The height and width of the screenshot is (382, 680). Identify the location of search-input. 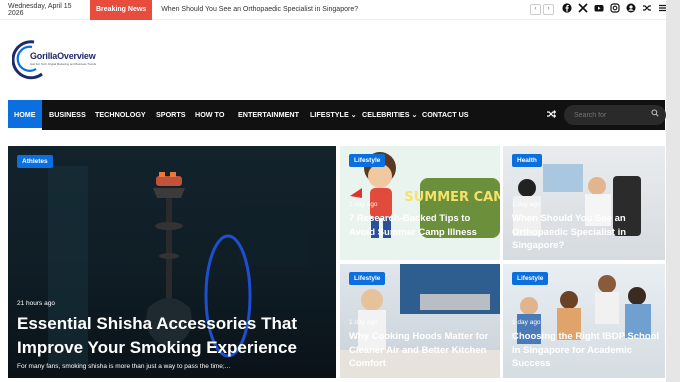
(609, 115).